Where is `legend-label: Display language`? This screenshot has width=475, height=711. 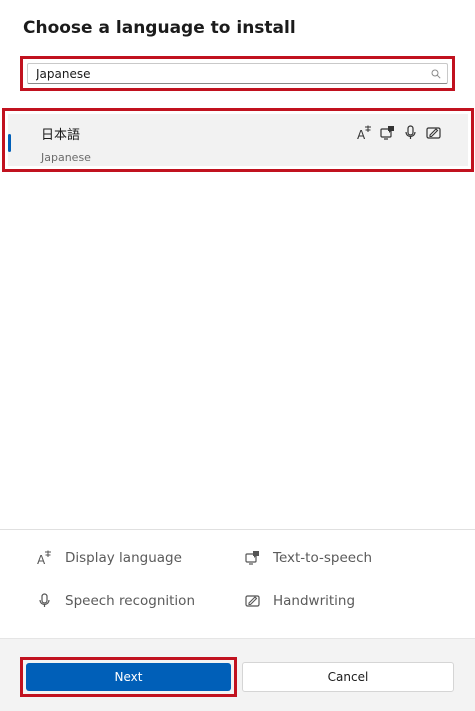 legend-label: Display language is located at coordinates (123, 557).